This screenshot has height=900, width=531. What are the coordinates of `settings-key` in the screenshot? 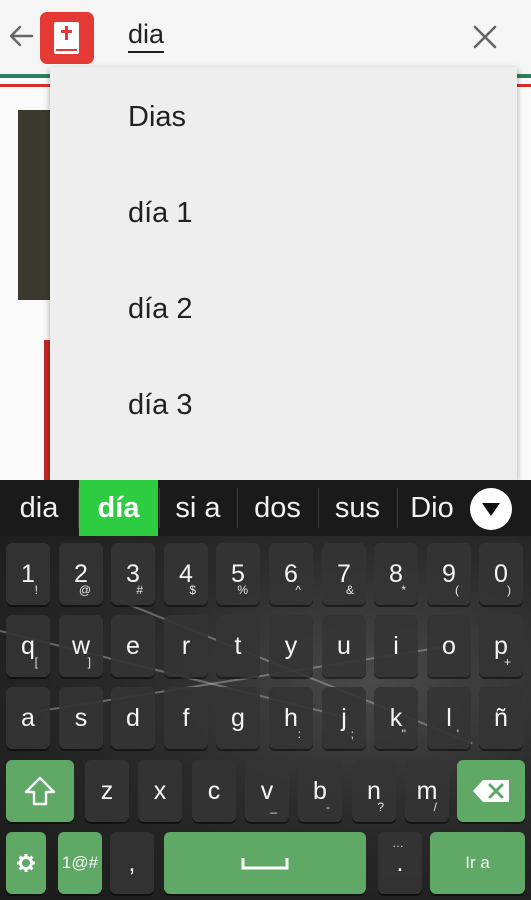 It's located at (26, 863).